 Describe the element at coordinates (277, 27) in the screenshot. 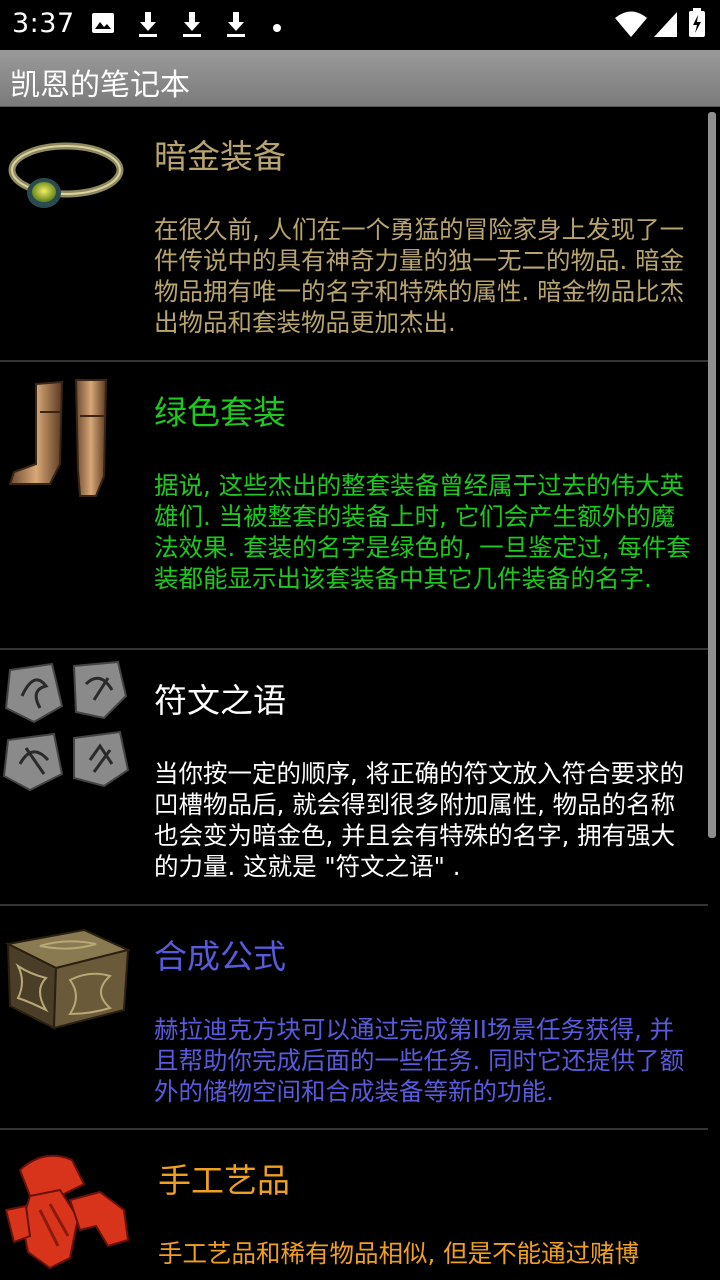

I see `dot-icon` at that location.